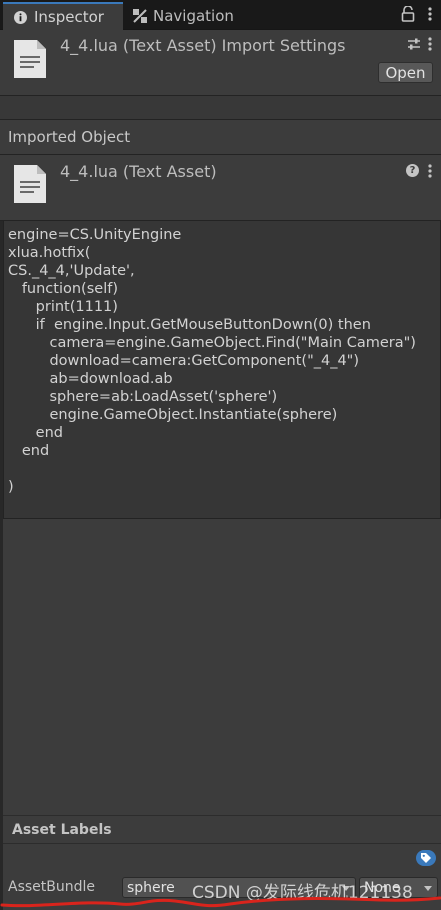 The image size is (441, 910). Describe the element at coordinates (138, 171) in the screenshot. I see `asset-title: 4_4.lua (Text Asset)` at that location.